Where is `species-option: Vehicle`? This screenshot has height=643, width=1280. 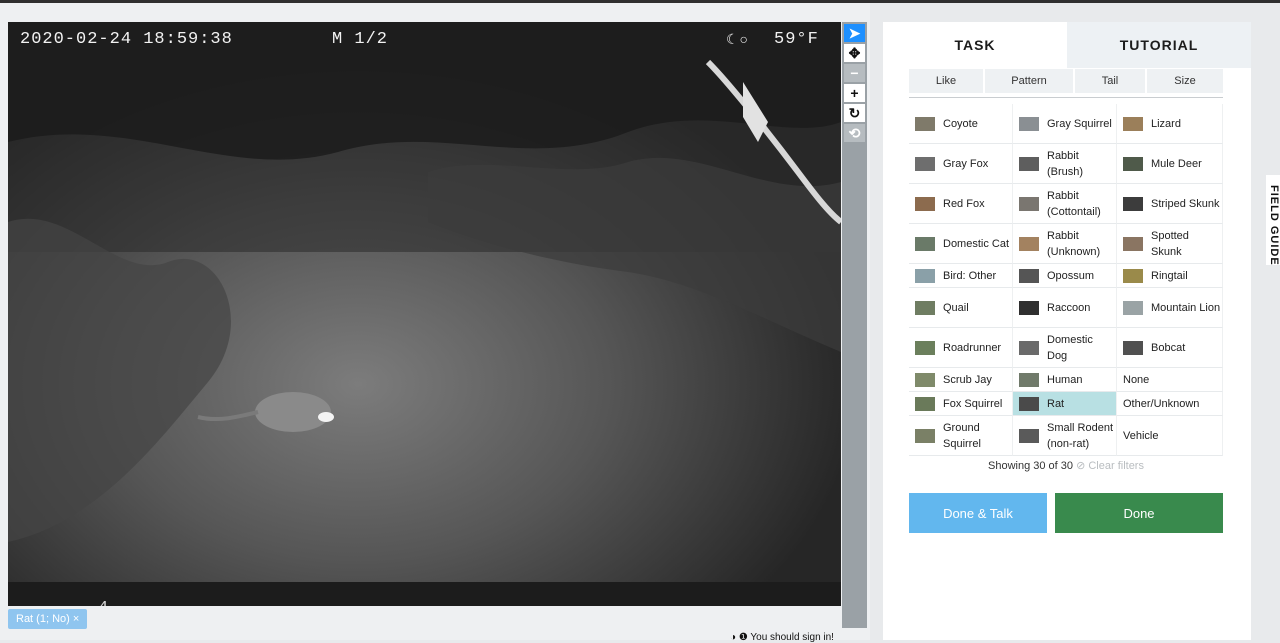
species-option: Vehicle is located at coordinates (1170, 436).